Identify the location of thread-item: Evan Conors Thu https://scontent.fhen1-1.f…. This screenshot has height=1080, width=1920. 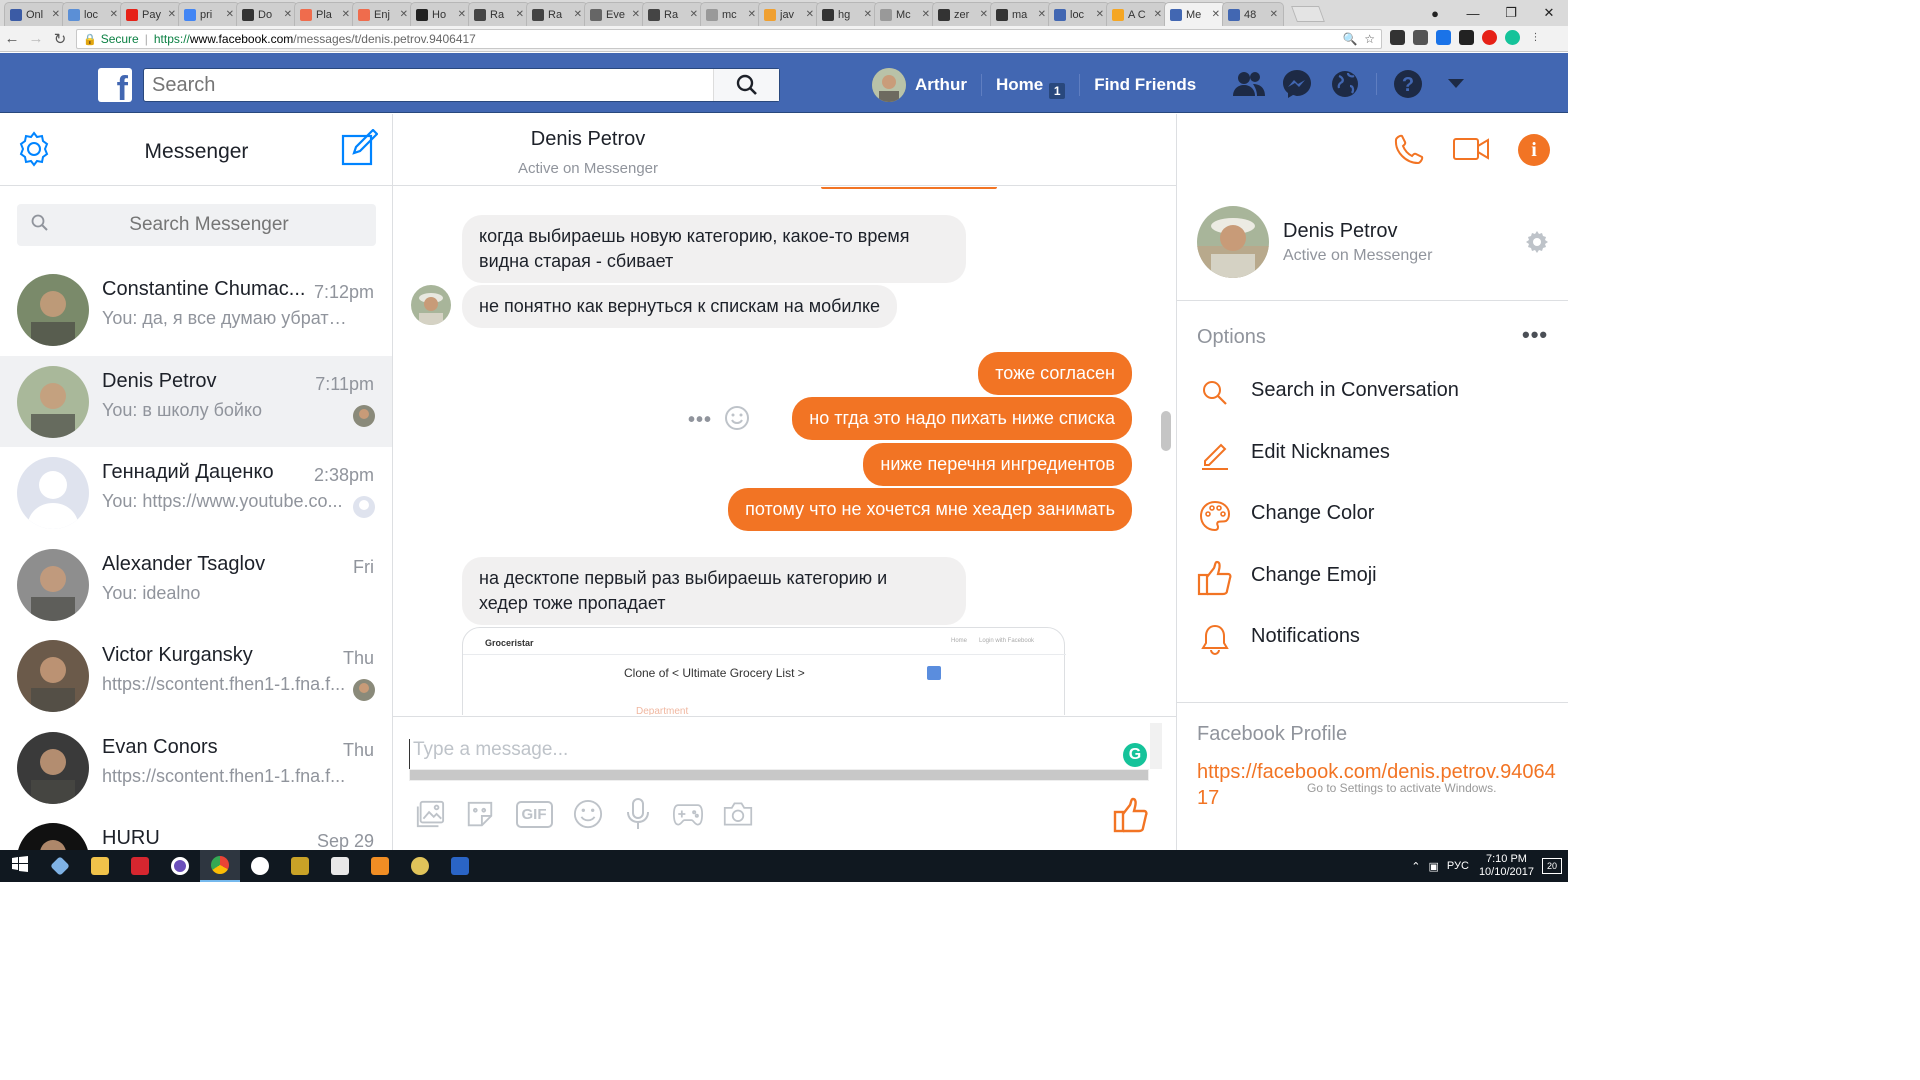
(196, 768).